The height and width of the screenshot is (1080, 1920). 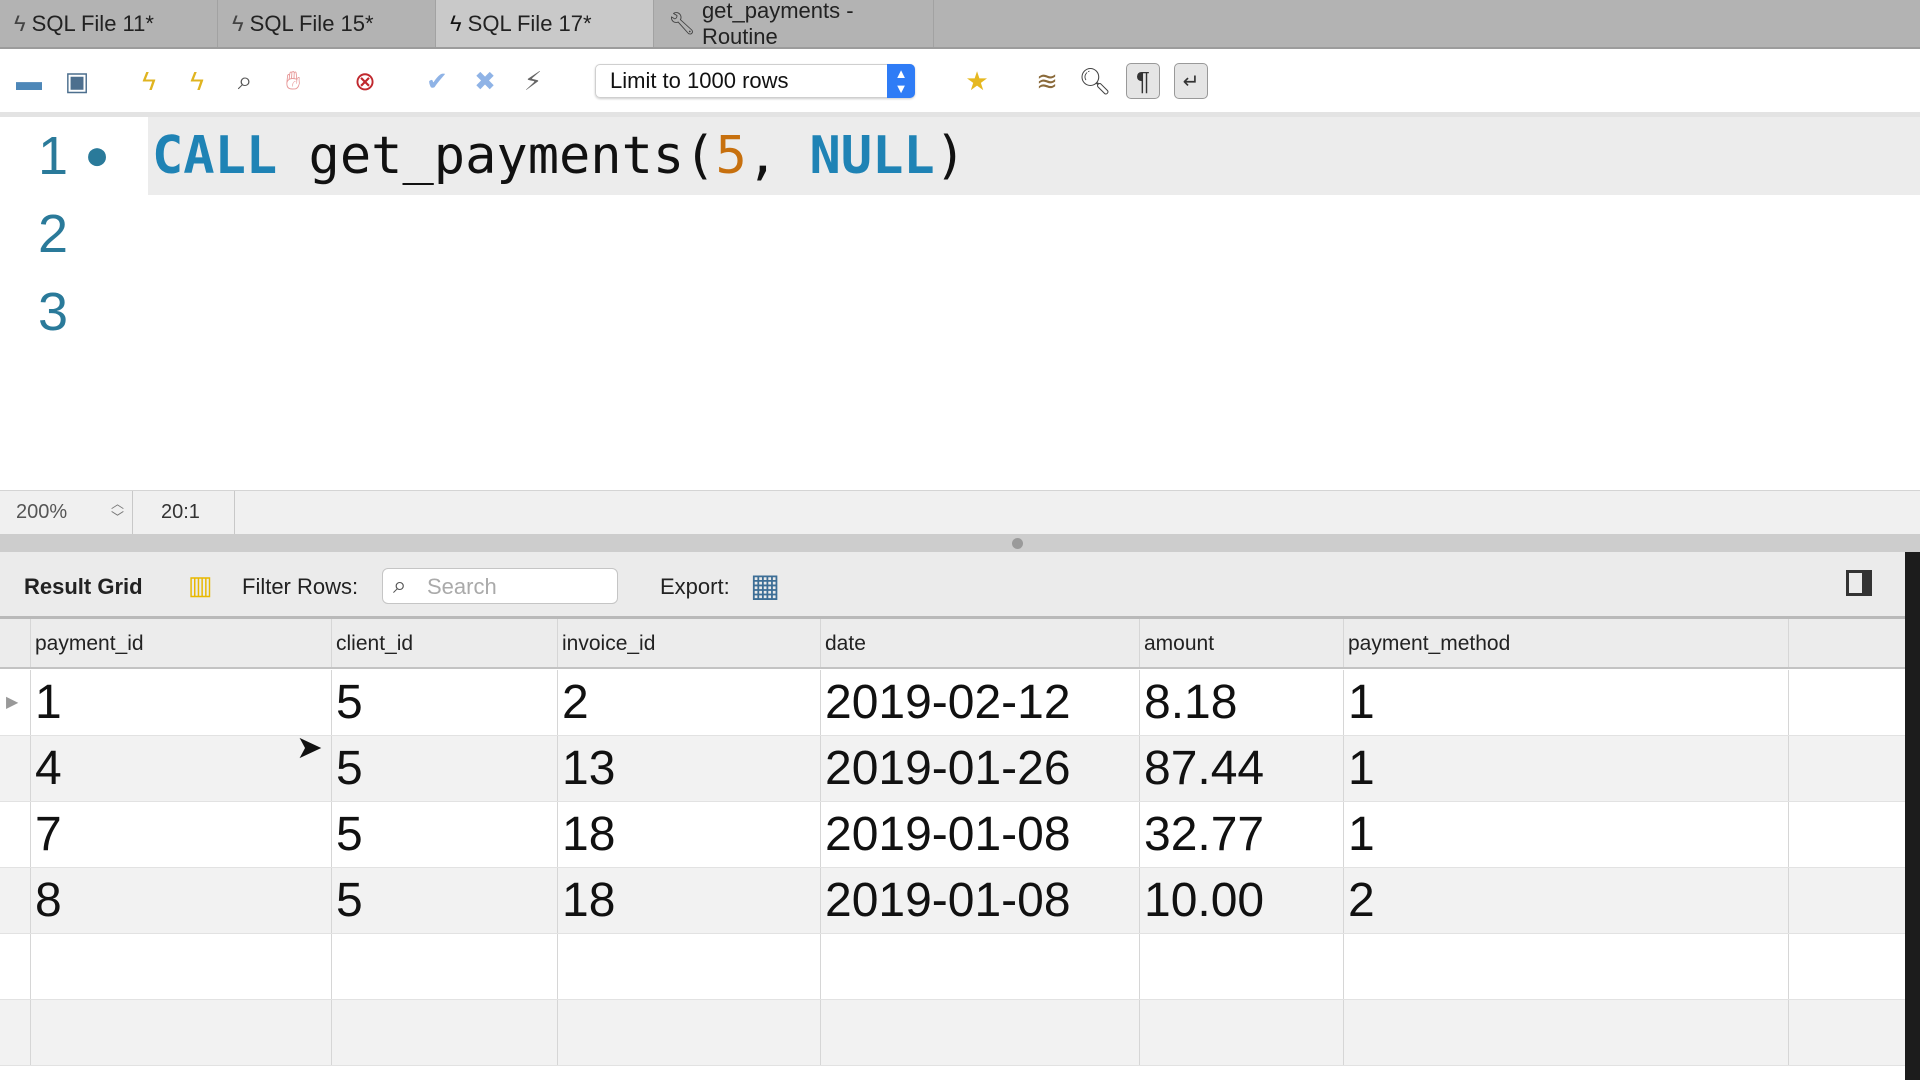 I want to click on tab-get-payments-routine: 🔧︎ get_payments - Routine, so click(x=794, y=24).